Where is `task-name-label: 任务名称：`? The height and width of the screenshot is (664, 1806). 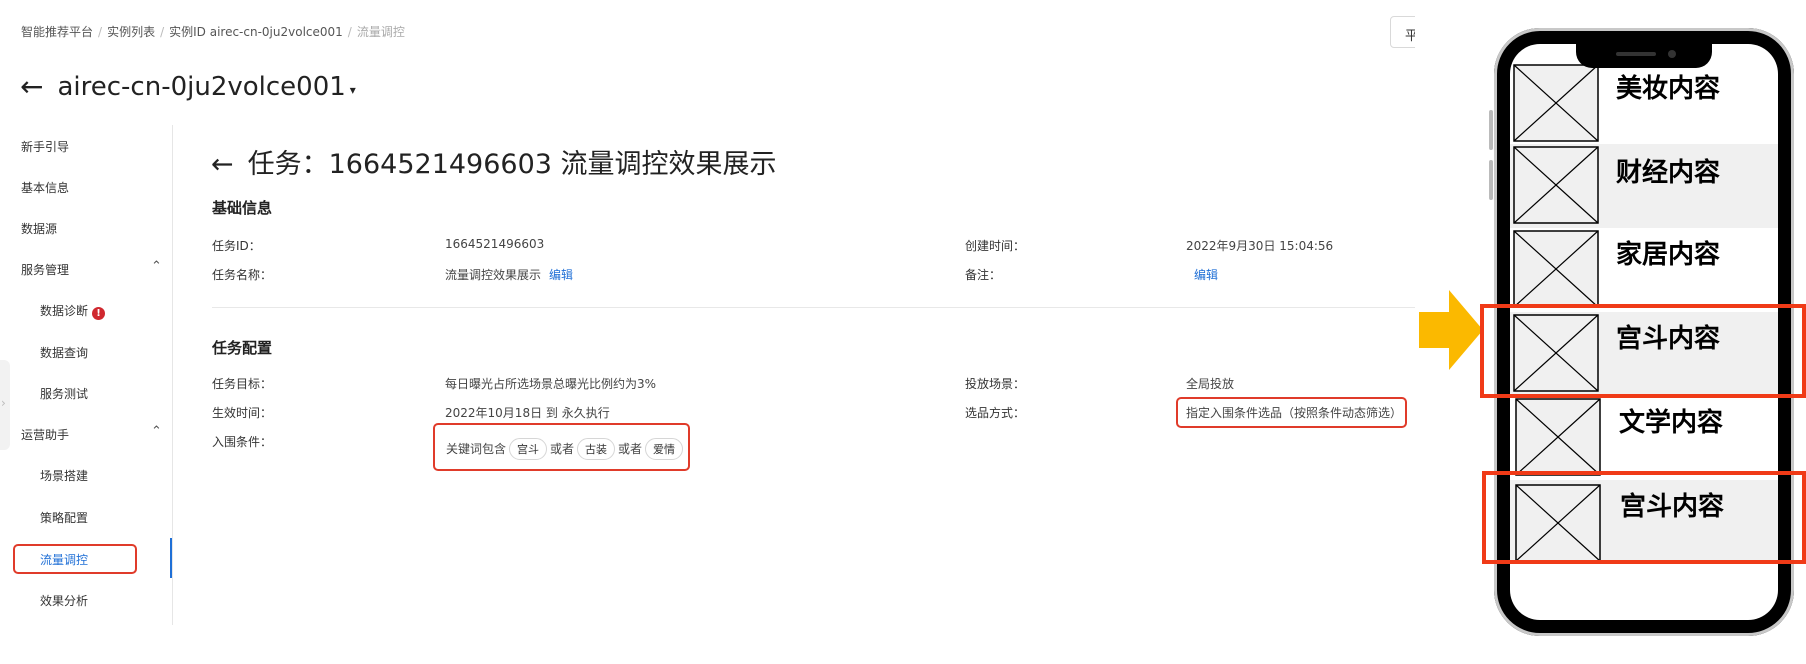
task-name-label: 任务名称： is located at coordinates (242, 275).